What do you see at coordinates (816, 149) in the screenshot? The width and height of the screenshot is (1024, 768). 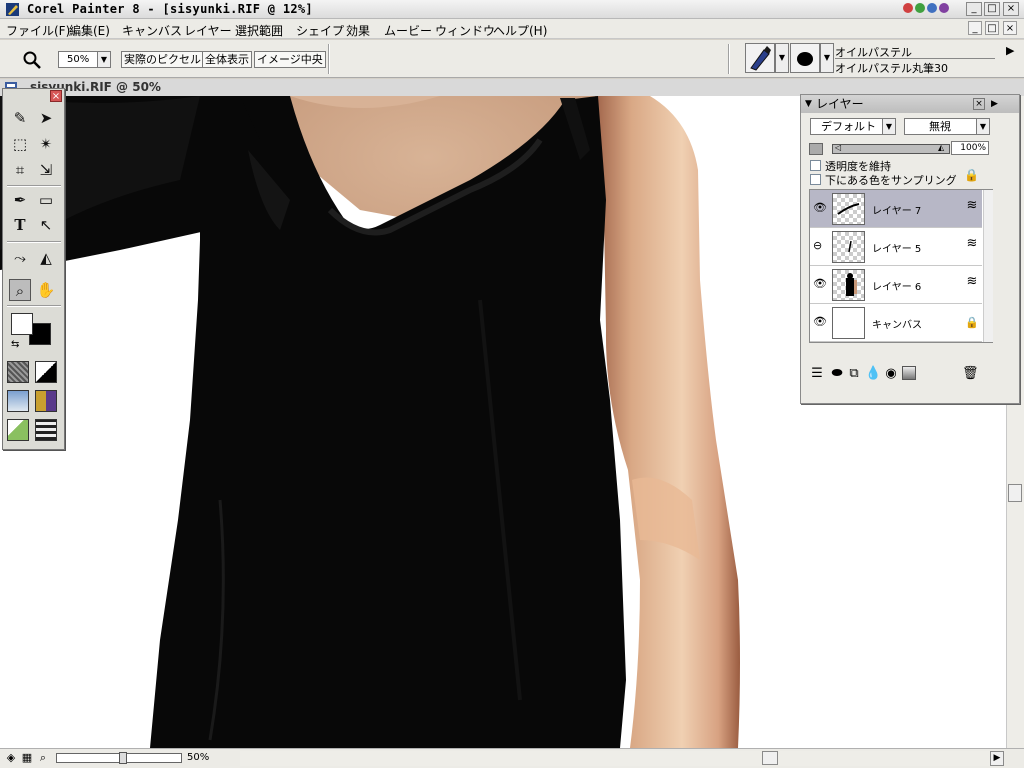 I see `layer-mask-icon` at bounding box center [816, 149].